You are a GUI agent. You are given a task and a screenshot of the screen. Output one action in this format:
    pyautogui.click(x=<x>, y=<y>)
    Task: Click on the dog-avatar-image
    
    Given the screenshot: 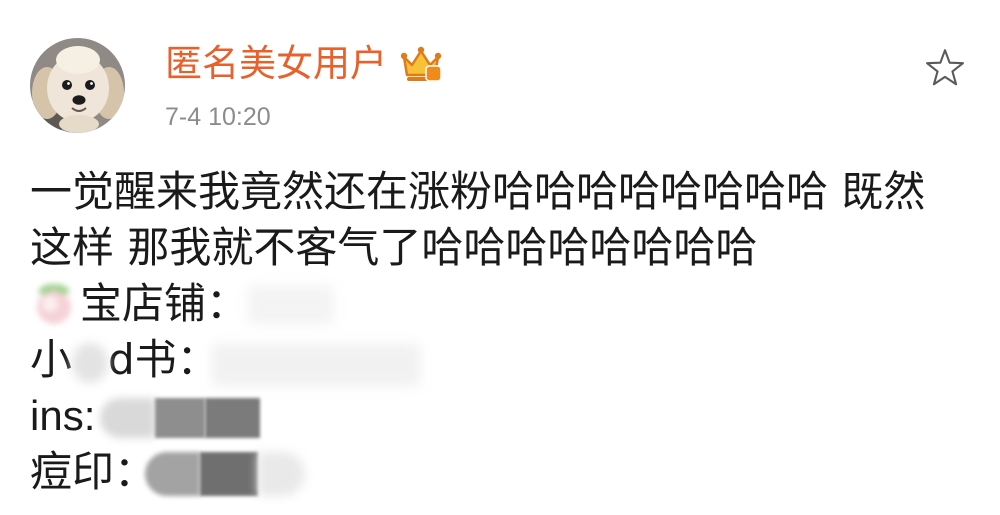 What is the action you would take?
    pyautogui.click(x=77, y=85)
    